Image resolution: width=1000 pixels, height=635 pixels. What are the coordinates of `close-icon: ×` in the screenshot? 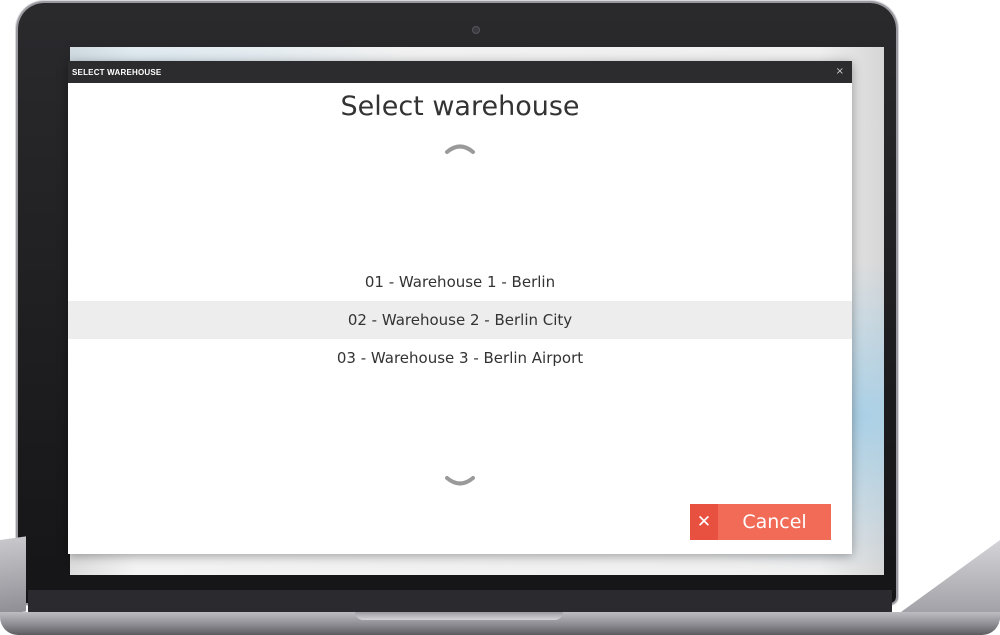 It's located at (840, 72).